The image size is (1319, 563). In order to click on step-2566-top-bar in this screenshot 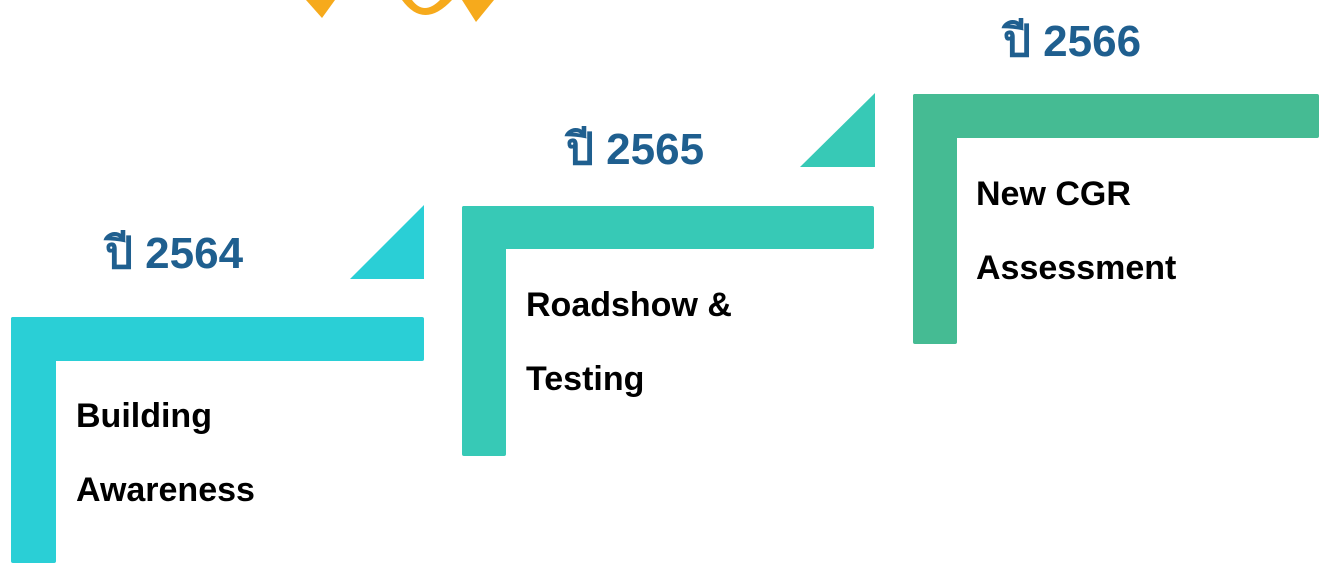, I will do `click(1116, 116)`.